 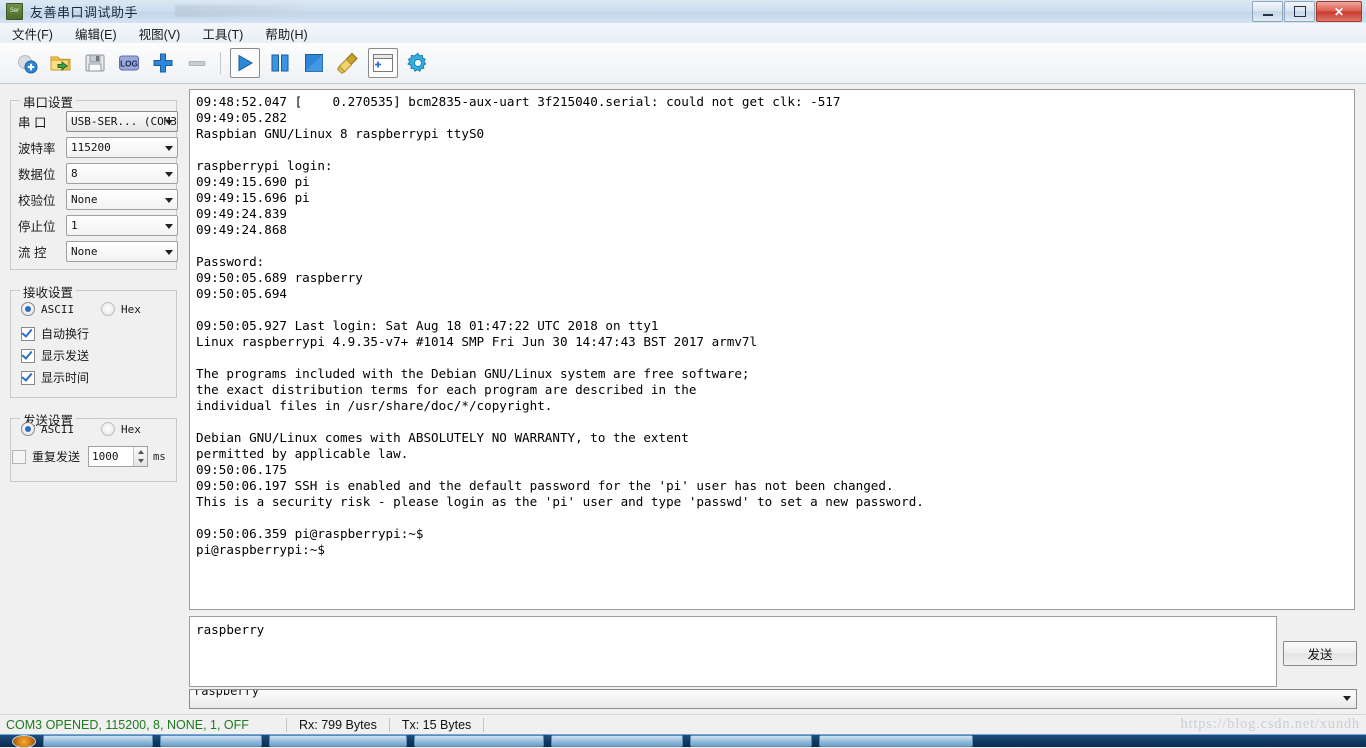 What do you see at coordinates (348, 63) in the screenshot?
I see `clear-broom-icon` at bounding box center [348, 63].